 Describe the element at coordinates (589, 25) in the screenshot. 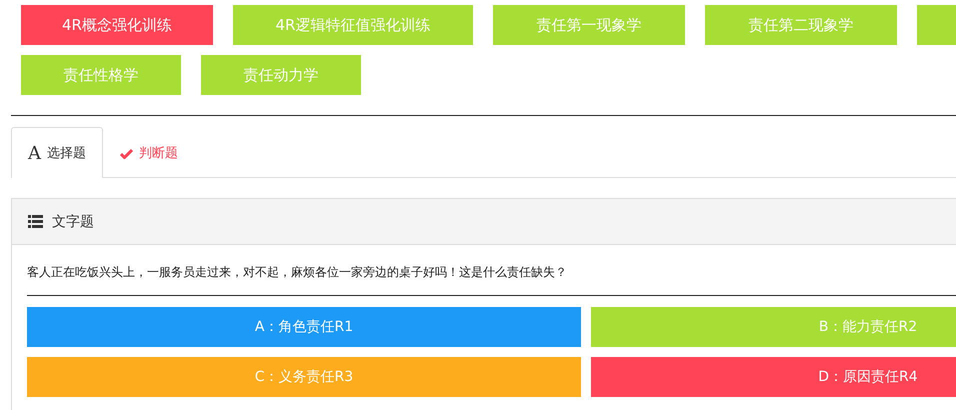

I see `category-button: 责任第一现象学` at that location.